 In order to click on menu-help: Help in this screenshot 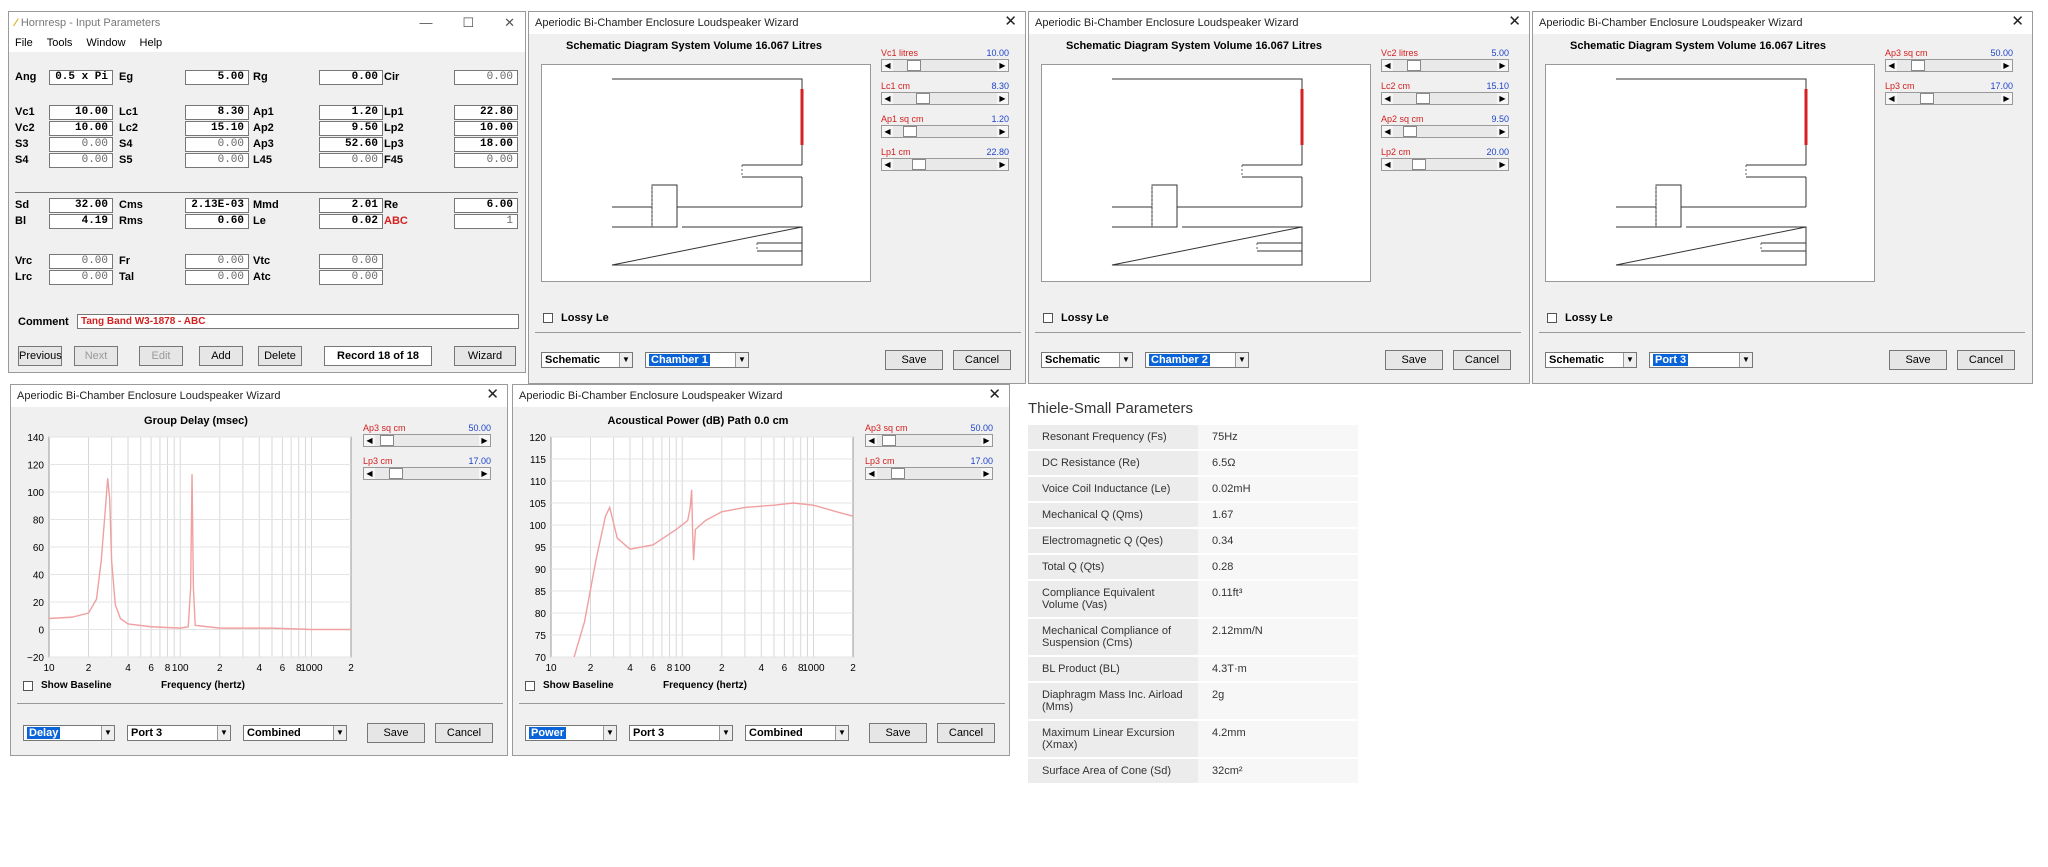, I will do `click(151, 43)`.